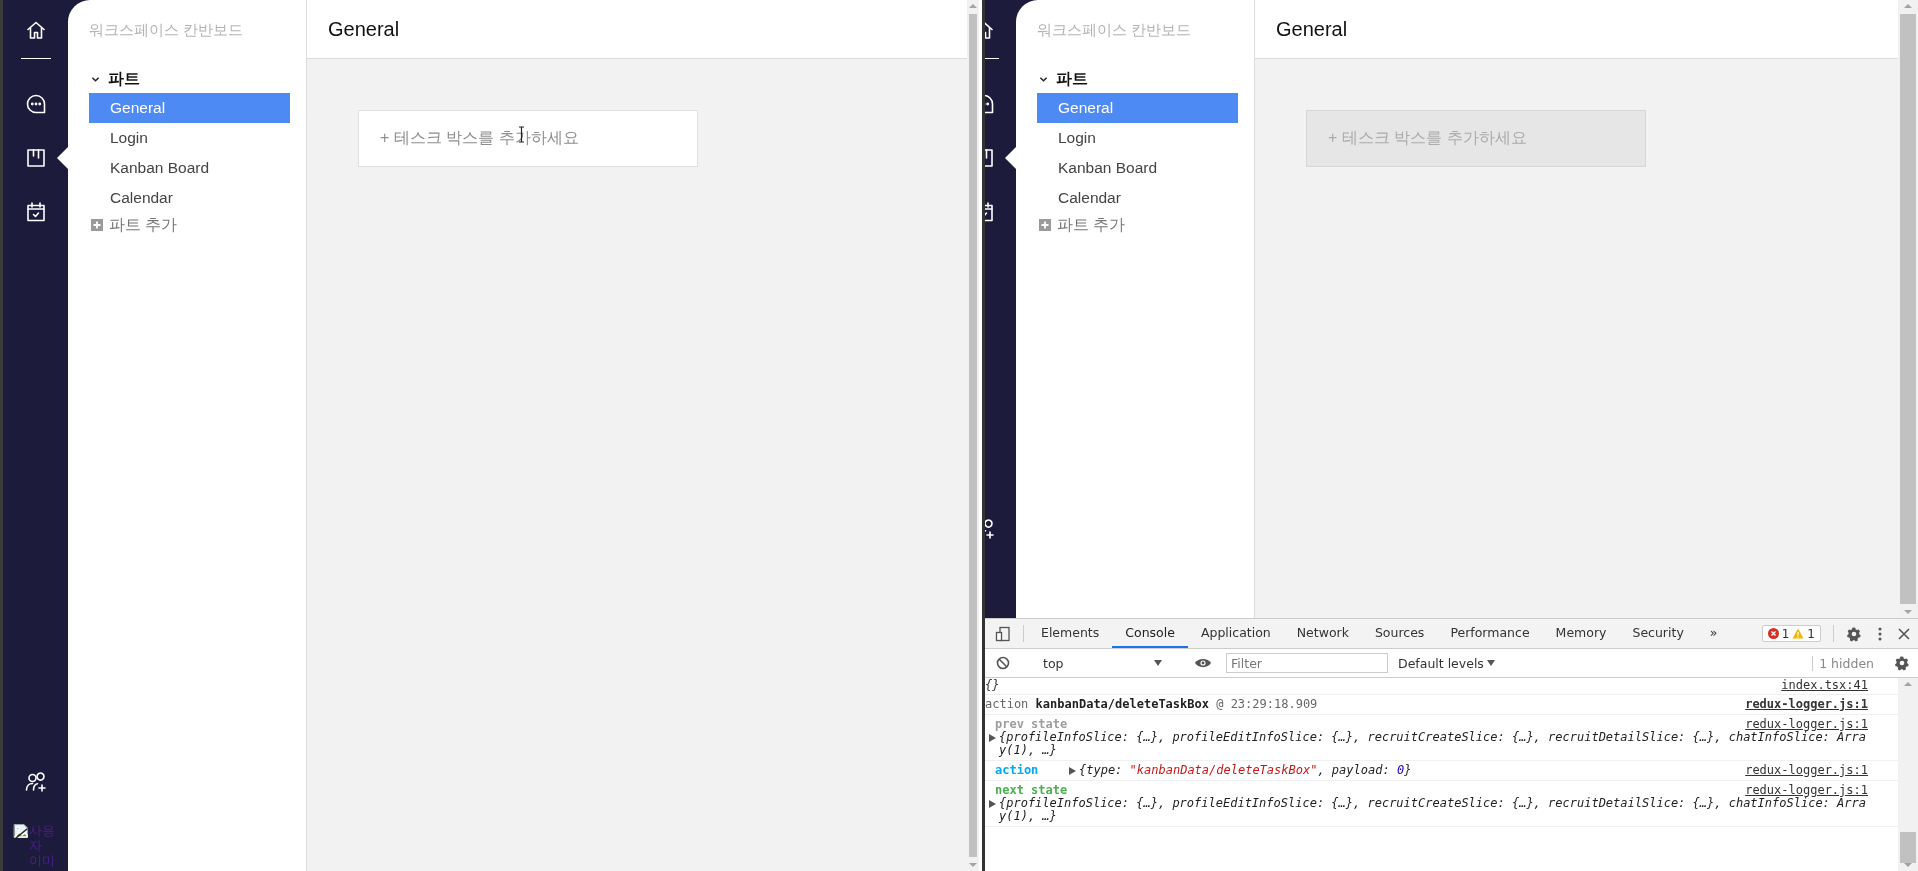 The image size is (1918, 871). Describe the element at coordinates (1031, 724) in the screenshot. I see `log-label: prev state` at that location.